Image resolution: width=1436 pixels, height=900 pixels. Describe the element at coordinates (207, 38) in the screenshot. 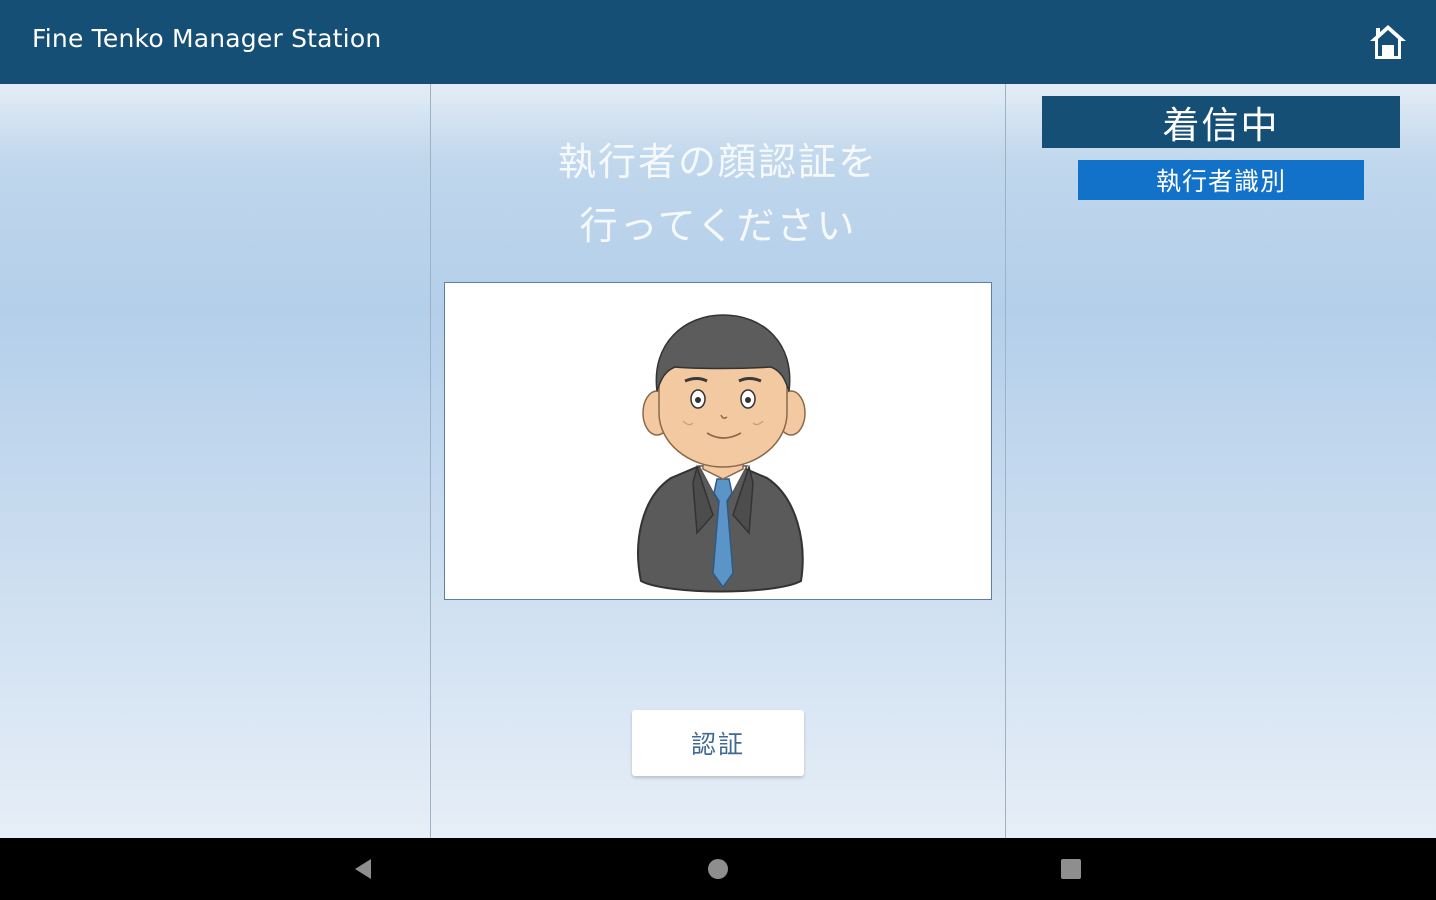

I see `app-title: Fine Tenko Manager Station` at that location.